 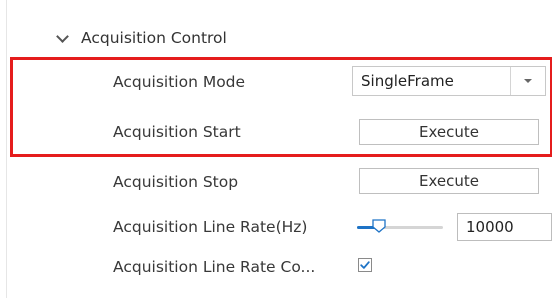 I want to click on slider-thumb-icon, so click(x=379, y=226).